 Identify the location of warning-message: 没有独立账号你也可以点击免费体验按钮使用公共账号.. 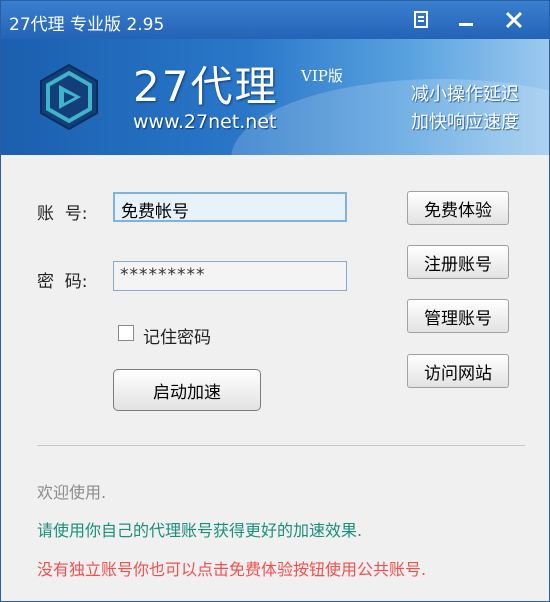
(232, 569).